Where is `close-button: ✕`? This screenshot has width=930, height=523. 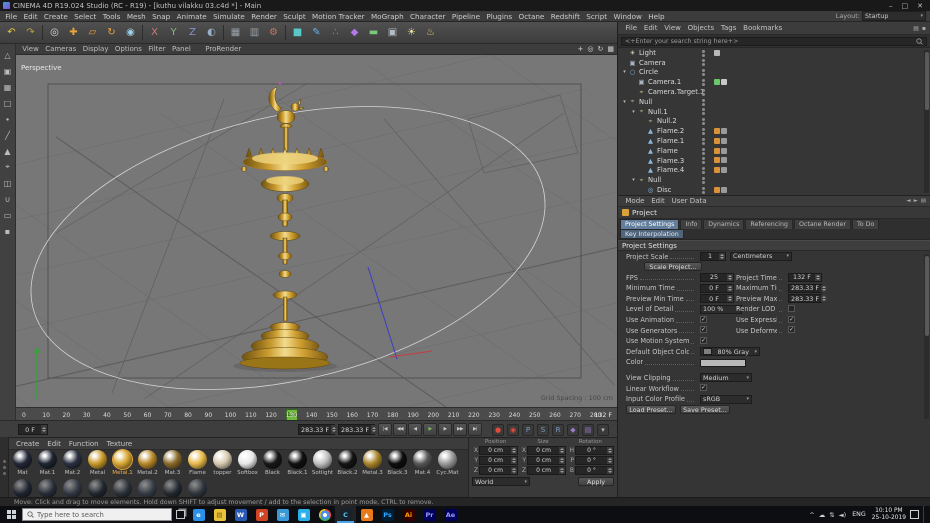
close-button: ✕ is located at coordinates (920, 6).